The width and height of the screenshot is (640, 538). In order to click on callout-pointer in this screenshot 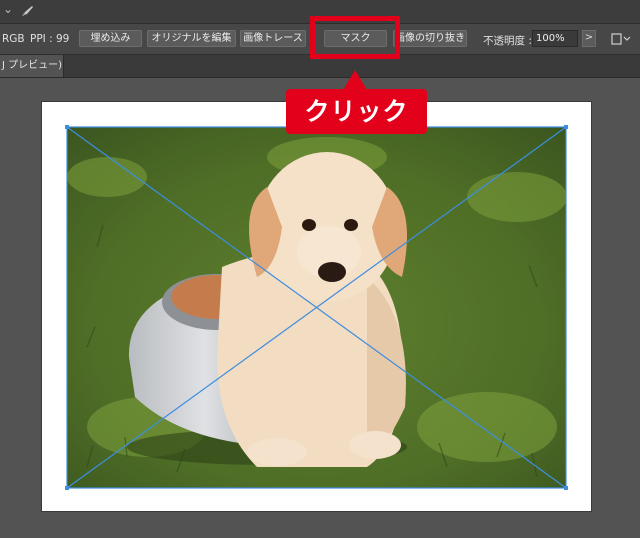, I will do `click(355, 80)`.